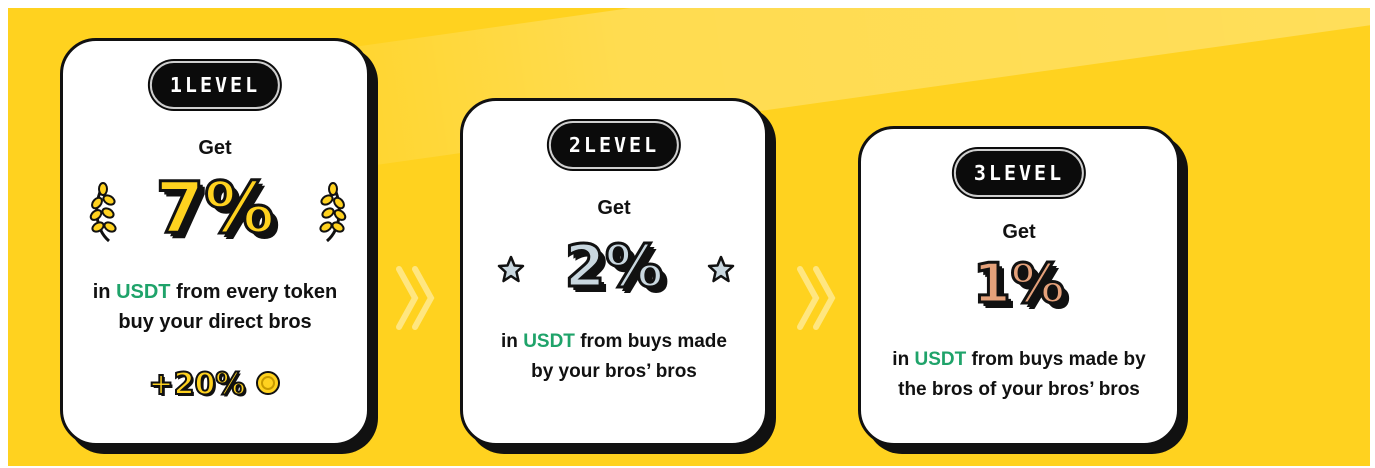  I want to click on level-2-badge: 2LEVEL, so click(614, 145).